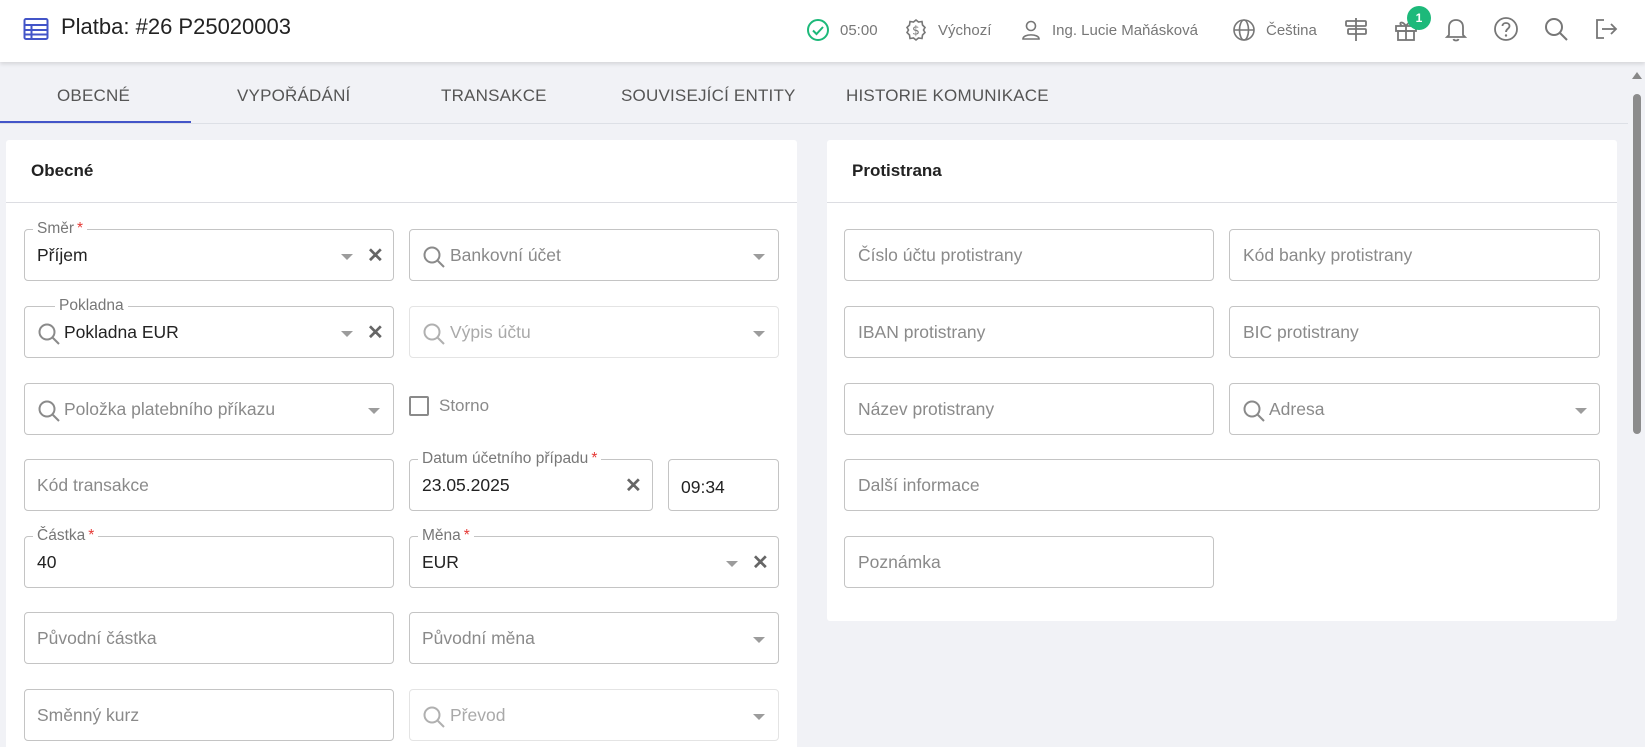  Describe the element at coordinates (1414, 255) in the screenshot. I see `kod-banky-protistrany-input: Kód banky protistrany` at that location.